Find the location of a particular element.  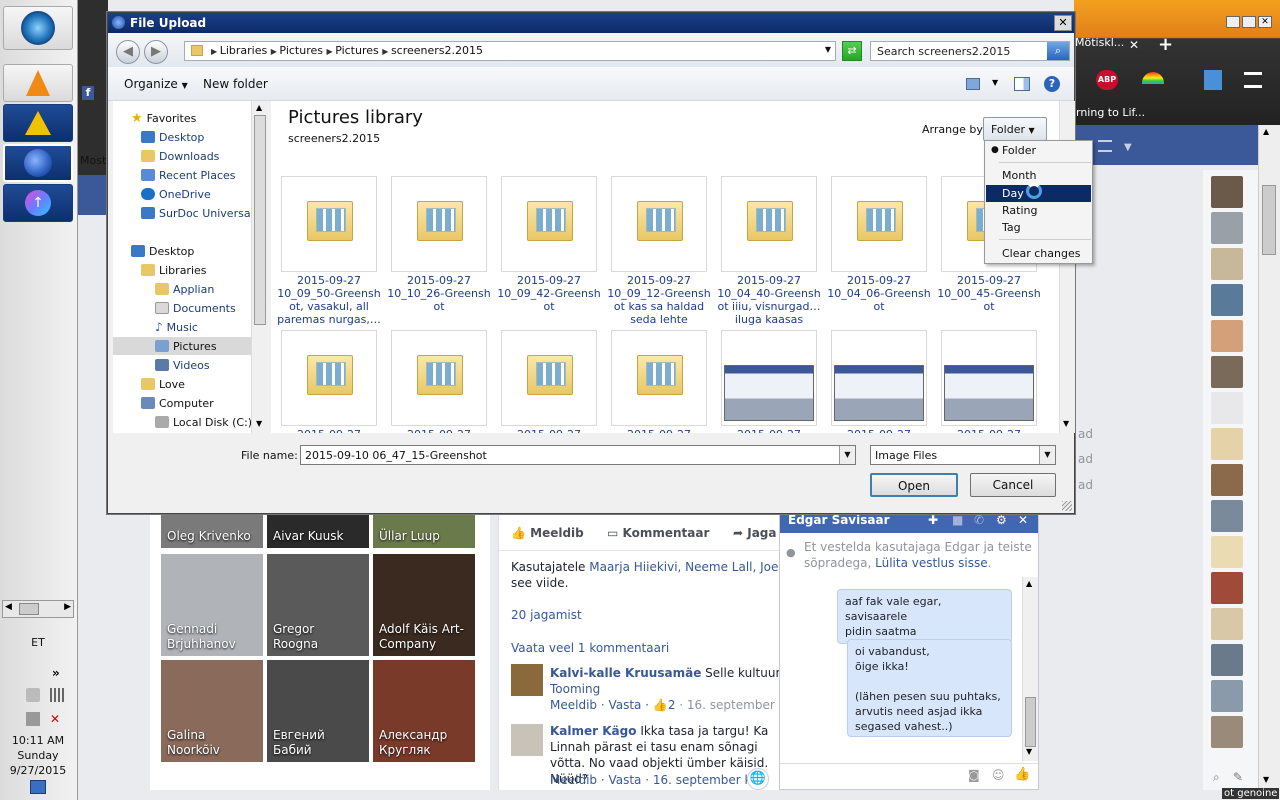

share-button: ➦ Jaga is located at coordinates (754, 533).